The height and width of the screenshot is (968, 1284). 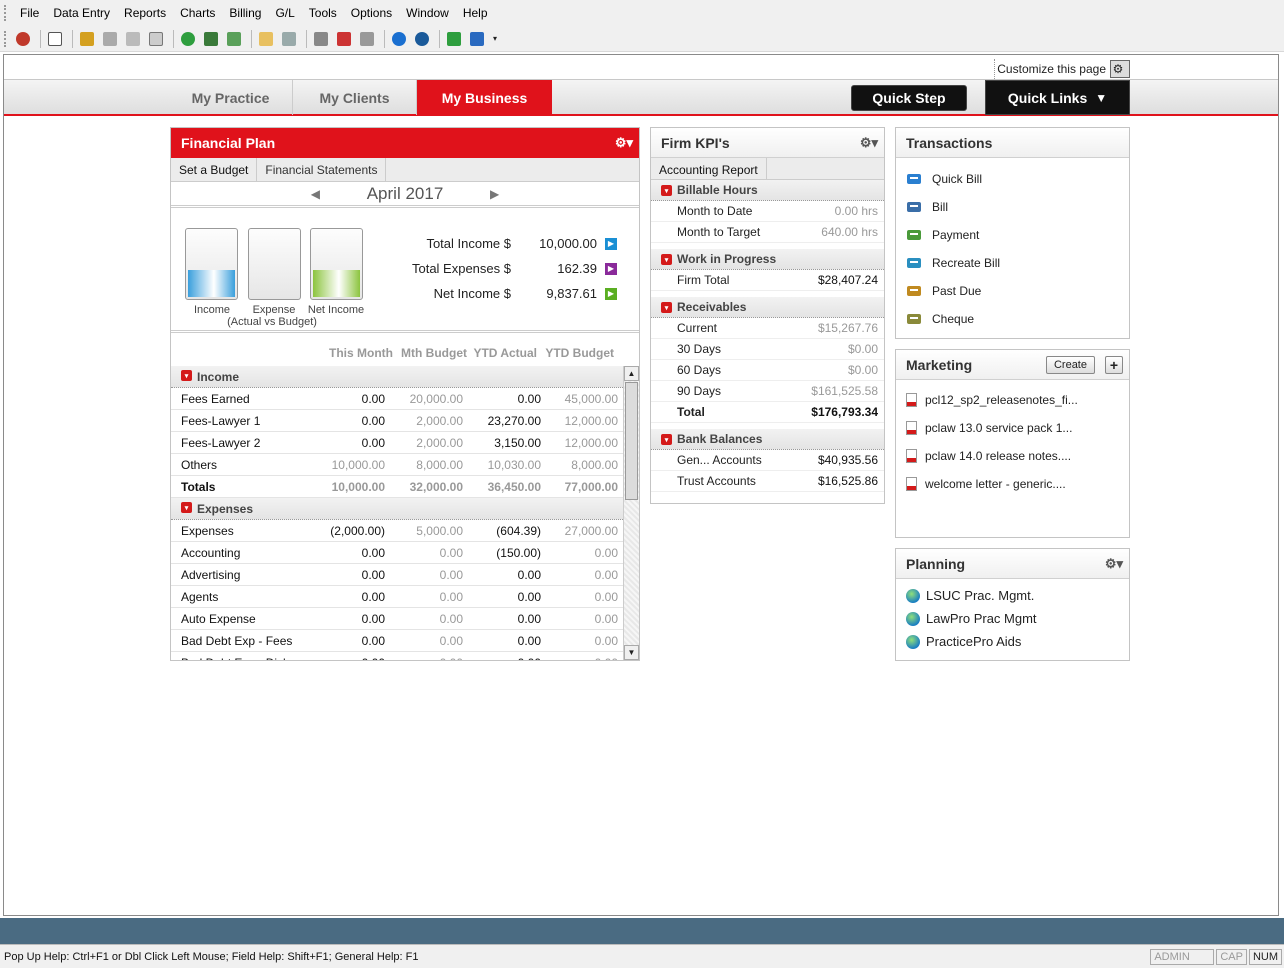 What do you see at coordinates (477, 39) in the screenshot?
I see `window-icon` at bounding box center [477, 39].